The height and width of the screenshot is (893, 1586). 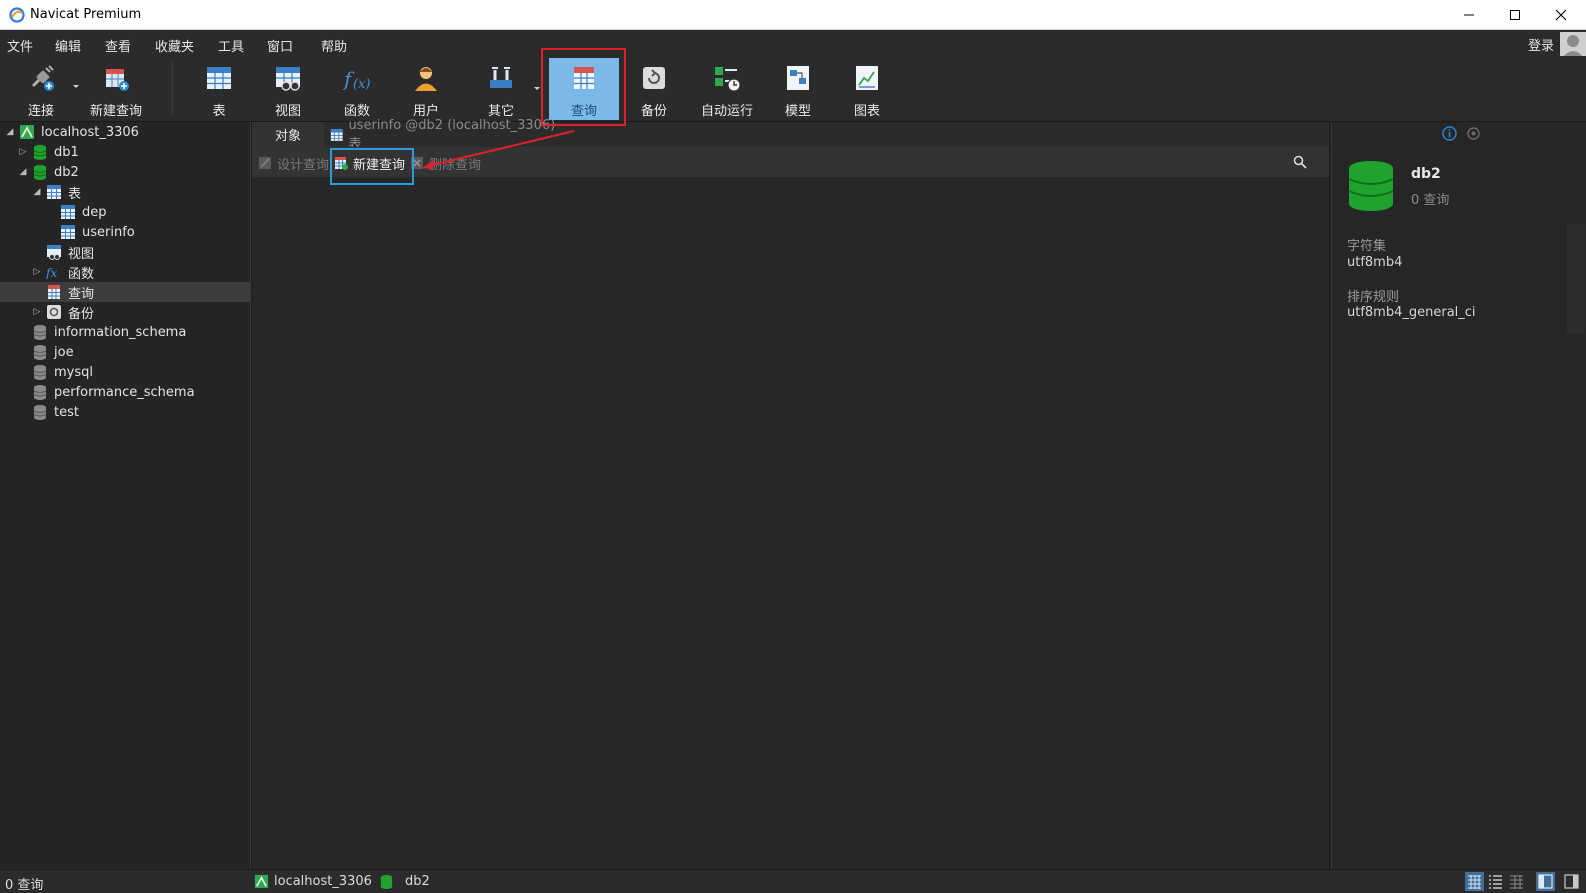 What do you see at coordinates (445, 163) in the screenshot?
I see `delete-query-button: 删除查询` at bounding box center [445, 163].